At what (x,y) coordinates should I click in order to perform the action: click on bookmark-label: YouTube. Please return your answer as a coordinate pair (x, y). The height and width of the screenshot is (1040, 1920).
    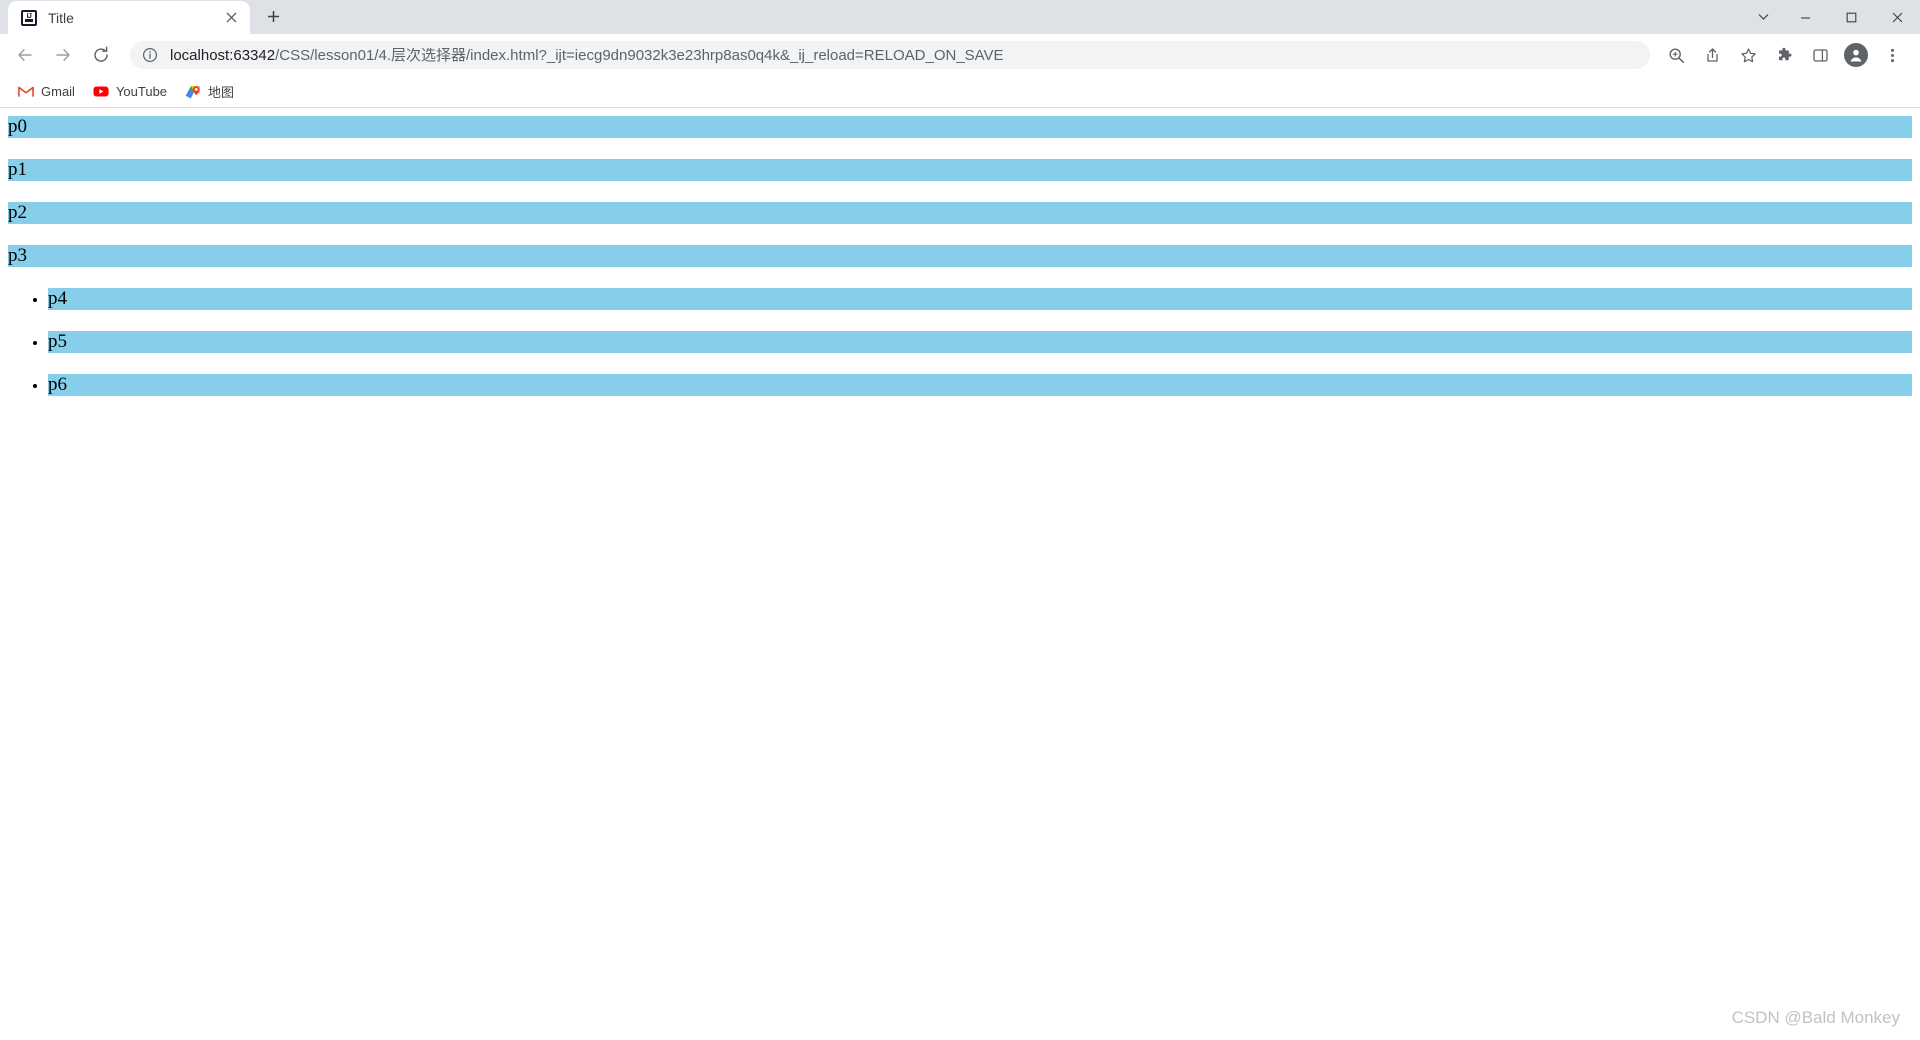
    Looking at the image, I should click on (141, 91).